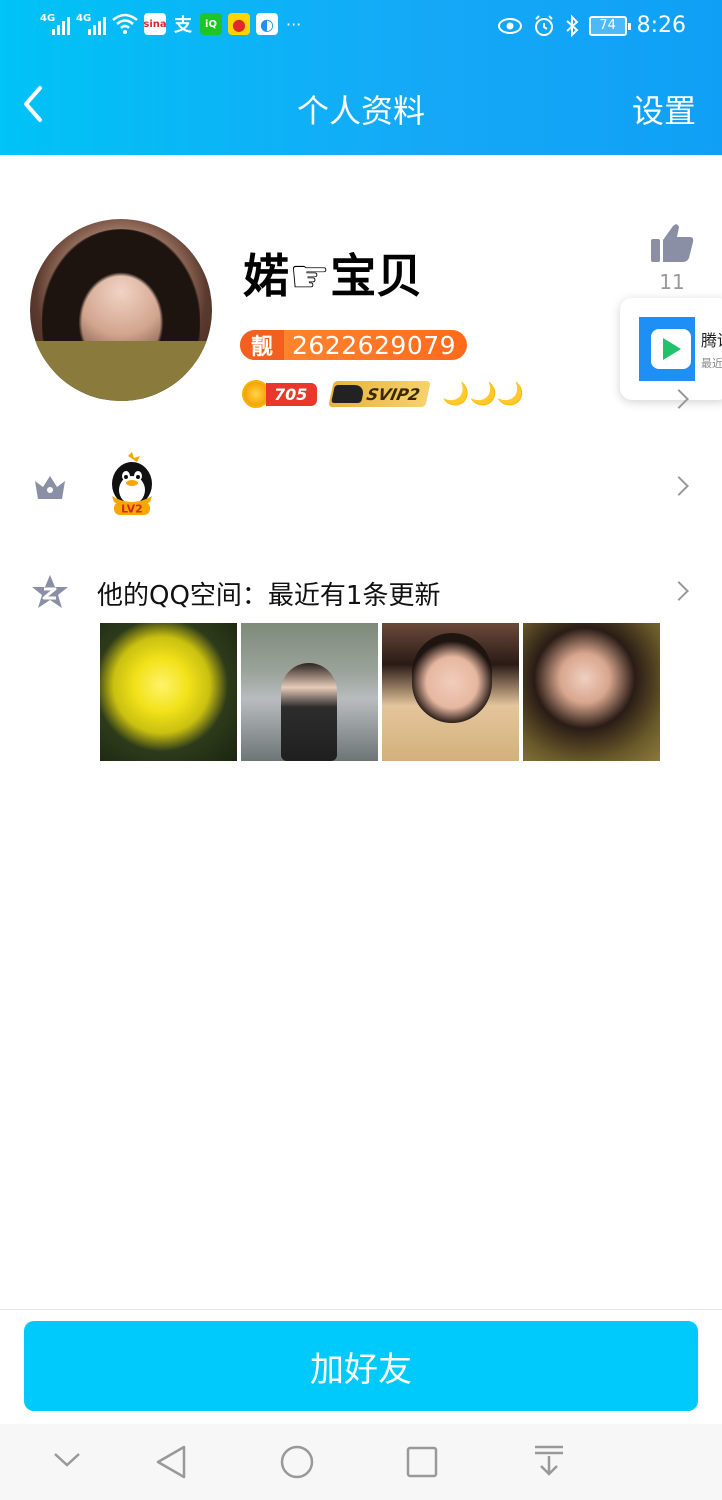 This screenshot has height=1500, width=722. What do you see at coordinates (267, 24) in the screenshot?
I see `qq-browser-icon: ◐` at bounding box center [267, 24].